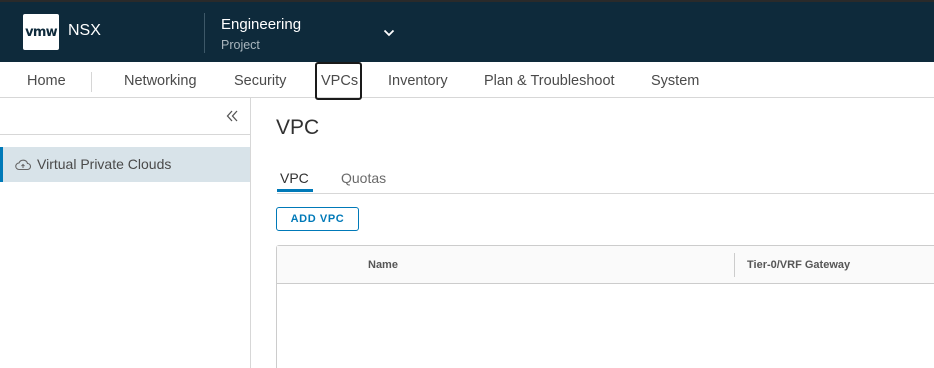  What do you see at coordinates (605, 265) in the screenshot?
I see `grid-header: Name Tier-0/VRF Gateway` at bounding box center [605, 265].